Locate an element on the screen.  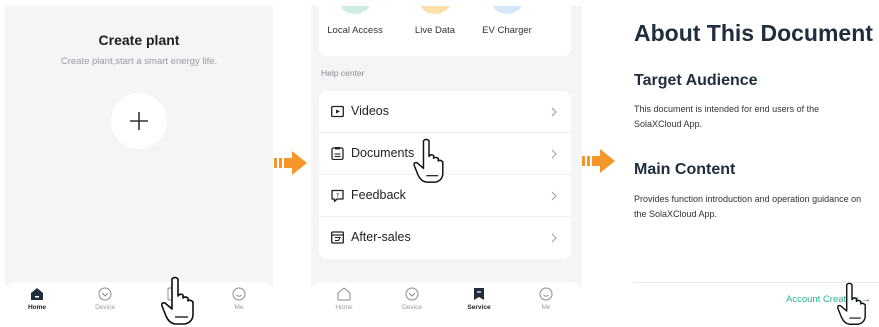
add-plant-button is located at coordinates (139, 121).